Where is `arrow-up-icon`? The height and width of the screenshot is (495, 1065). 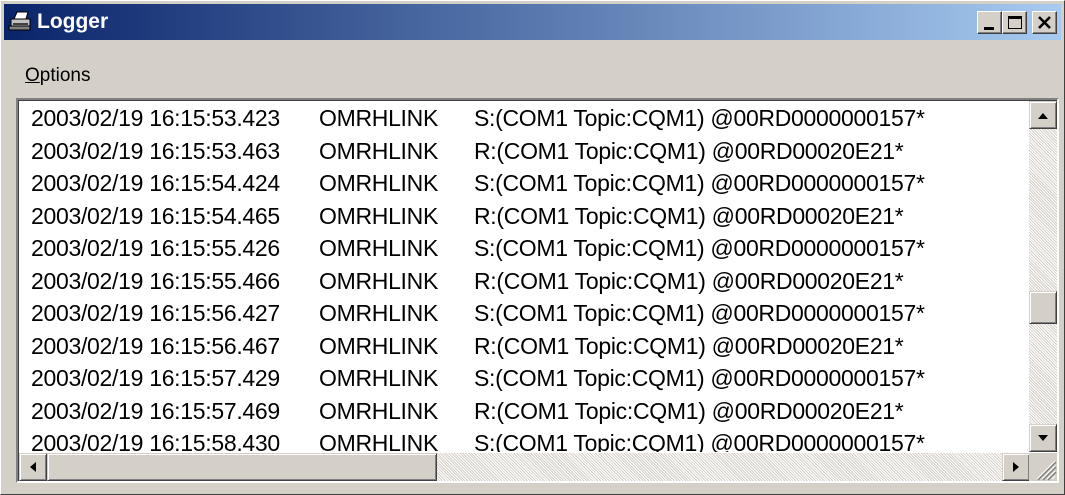
arrow-up-icon is located at coordinates (1043, 116).